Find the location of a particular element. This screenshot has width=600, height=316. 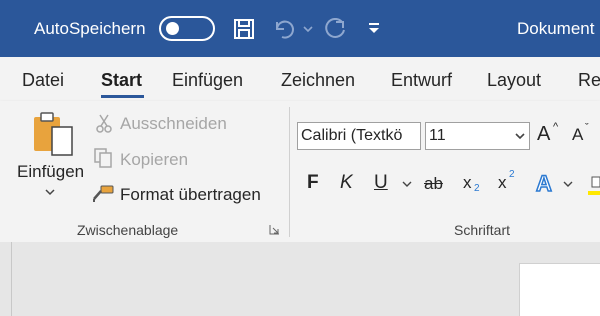

undo-icon is located at coordinates (284, 29).